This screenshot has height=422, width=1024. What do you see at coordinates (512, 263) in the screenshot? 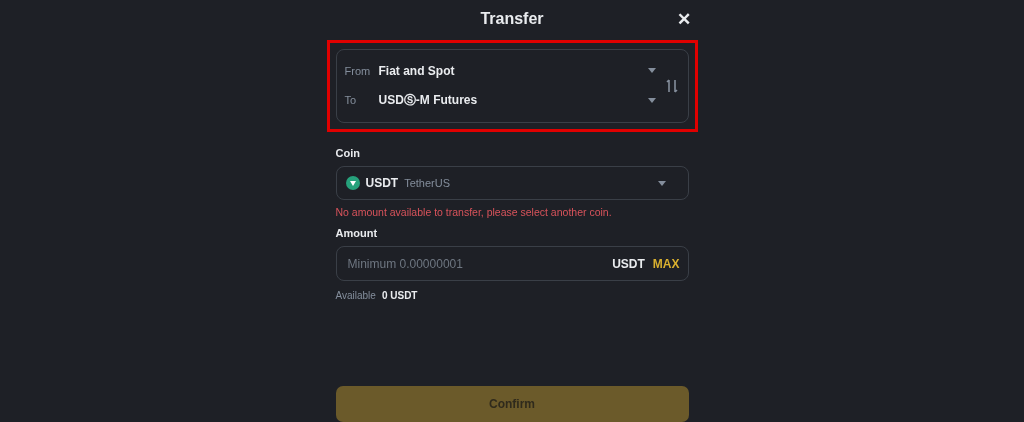
I see `amount-field: Minimum 0.00000001 USDT MAX` at bounding box center [512, 263].